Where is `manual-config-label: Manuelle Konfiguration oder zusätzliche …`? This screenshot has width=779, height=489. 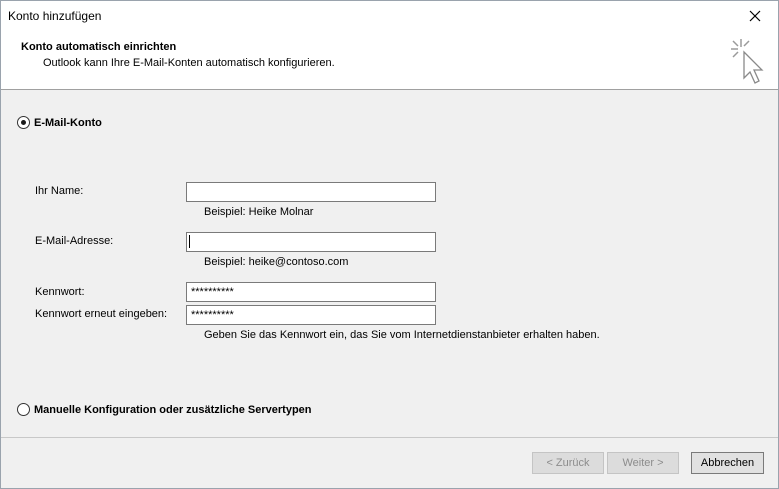
manual-config-label: Manuelle Konfiguration oder zusätzliche … is located at coordinates (173, 409).